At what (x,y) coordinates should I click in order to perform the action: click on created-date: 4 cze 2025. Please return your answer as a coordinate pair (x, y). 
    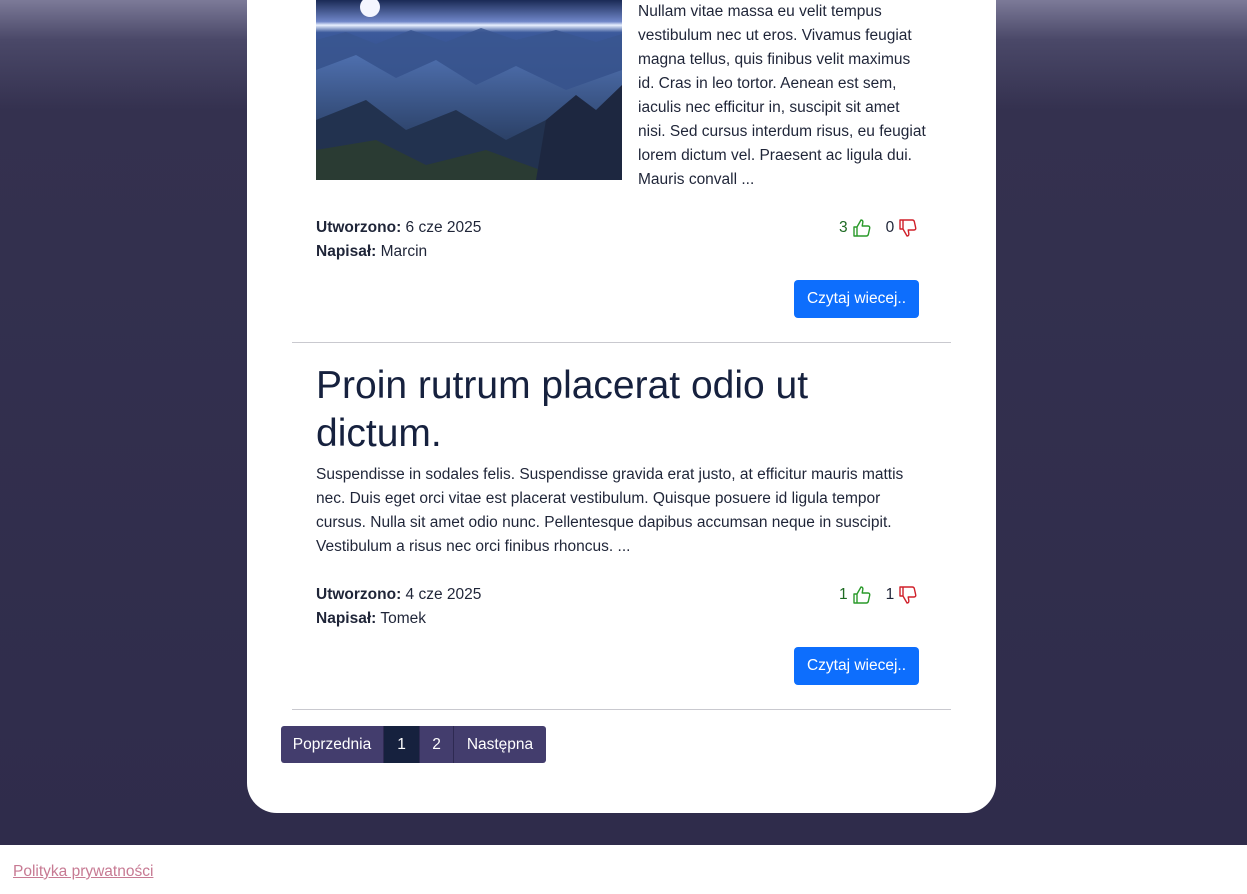
    Looking at the image, I should click on (443, 594).